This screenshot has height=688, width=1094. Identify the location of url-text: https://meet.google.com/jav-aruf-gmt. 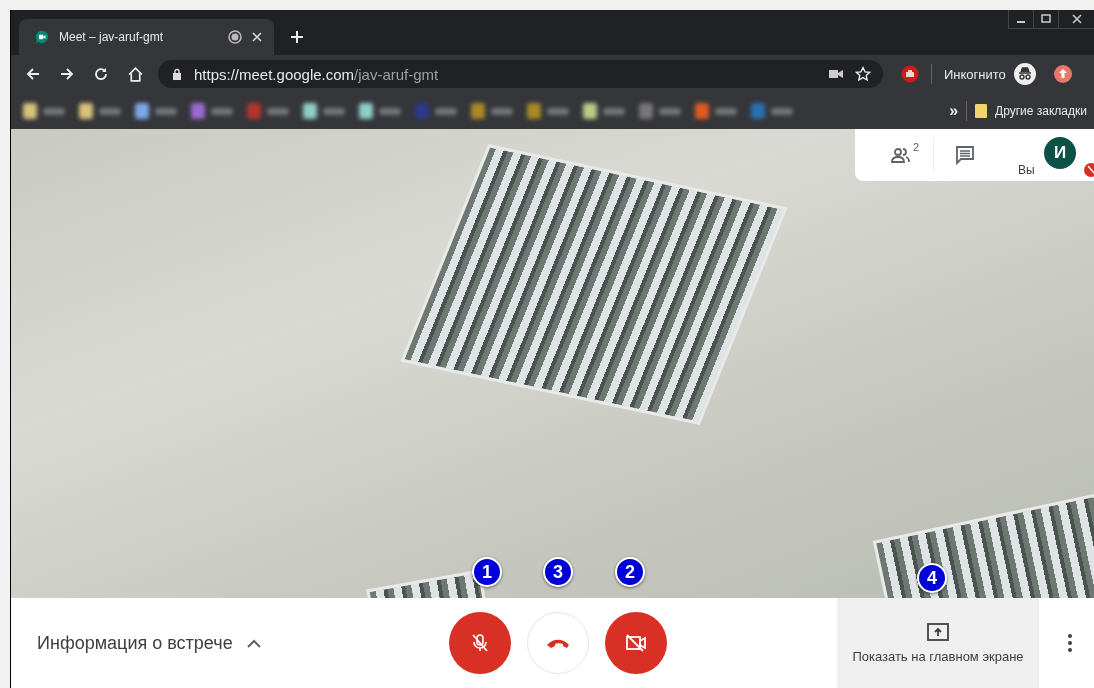
(316, 74).